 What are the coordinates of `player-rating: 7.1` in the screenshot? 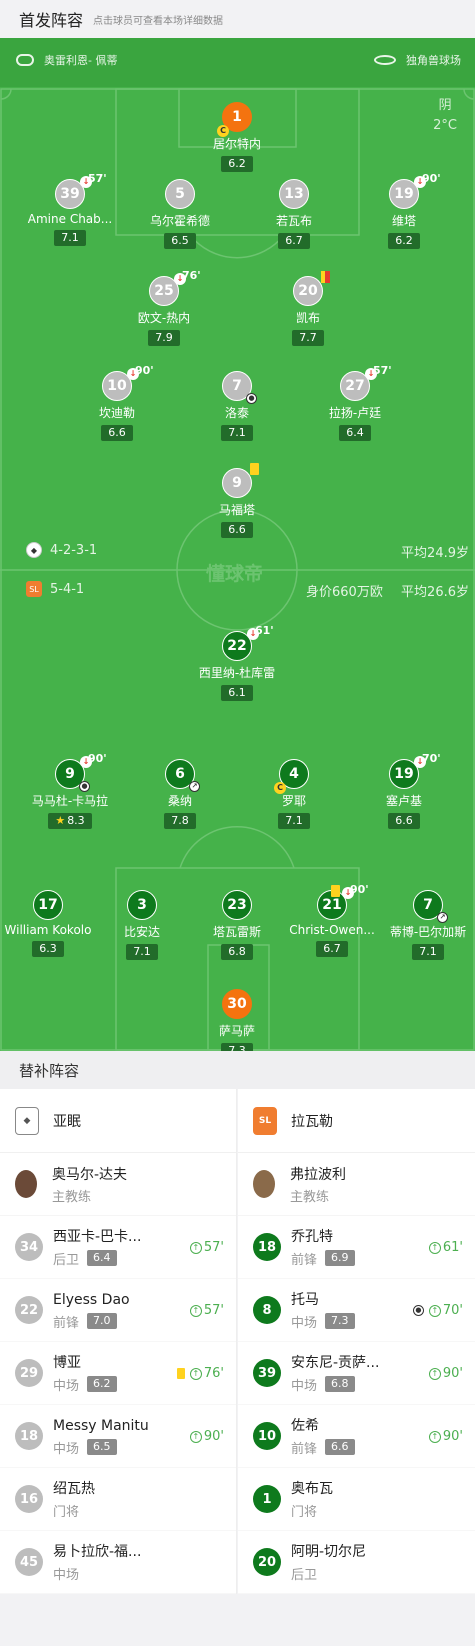 It's located at (142, 952).